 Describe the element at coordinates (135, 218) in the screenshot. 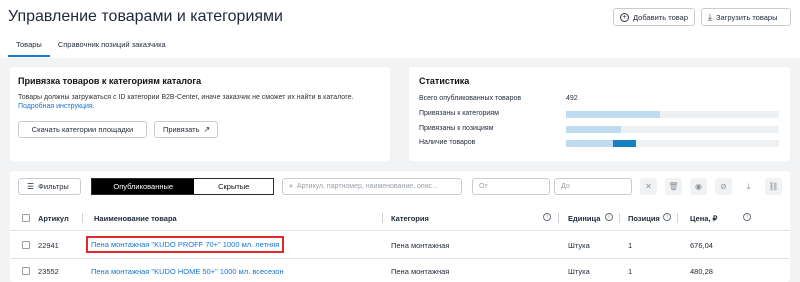

I see `header-name: Наименование товара` at that location.